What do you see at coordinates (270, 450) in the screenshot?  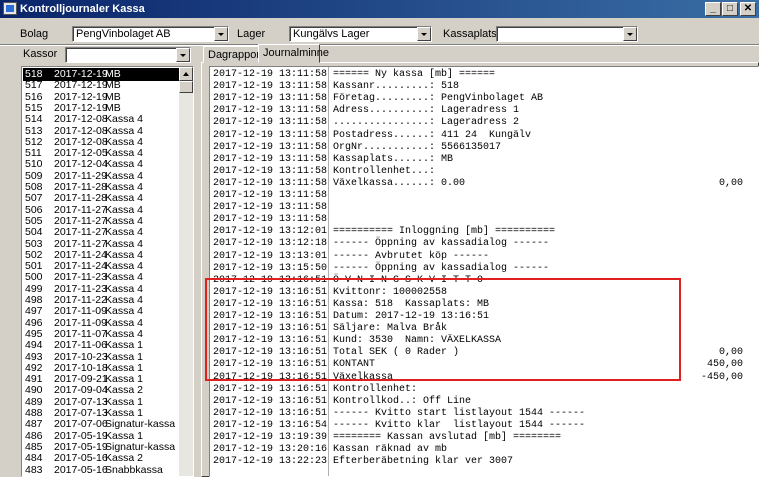 I see `log-ts: 2017-12-19 13:20:16` at bounding box center [270, 450].